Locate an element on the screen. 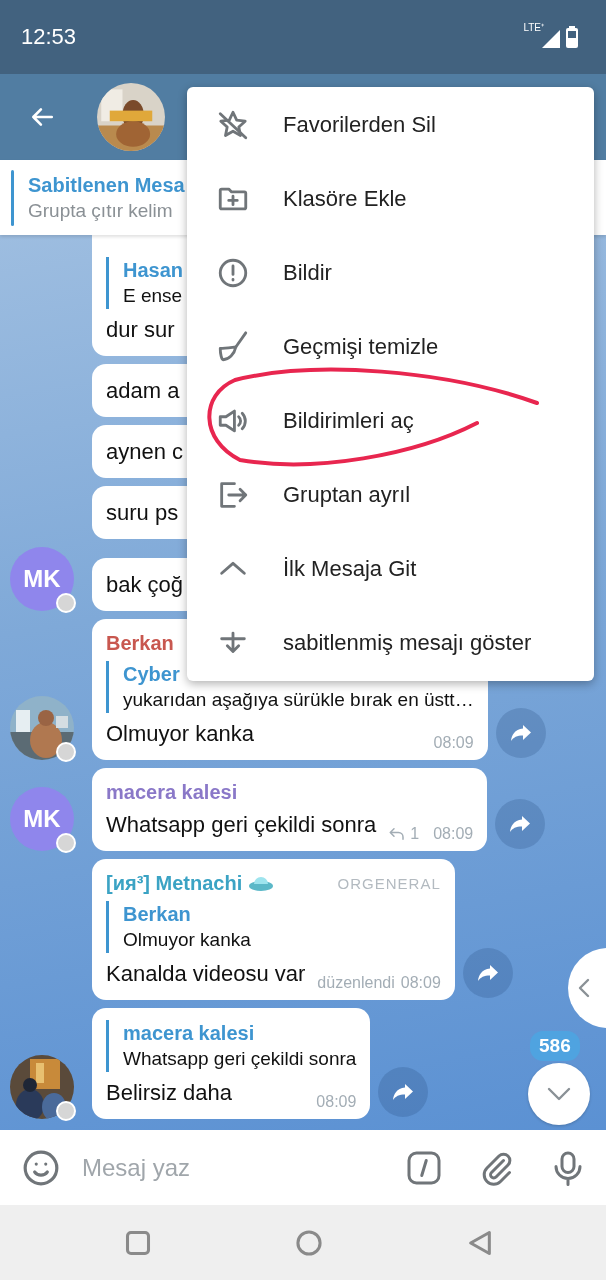 Image resolution: width=606 pixels, height=1280 pixels. message-text: Kanalda videosu var is located at coordinates (206, 974).